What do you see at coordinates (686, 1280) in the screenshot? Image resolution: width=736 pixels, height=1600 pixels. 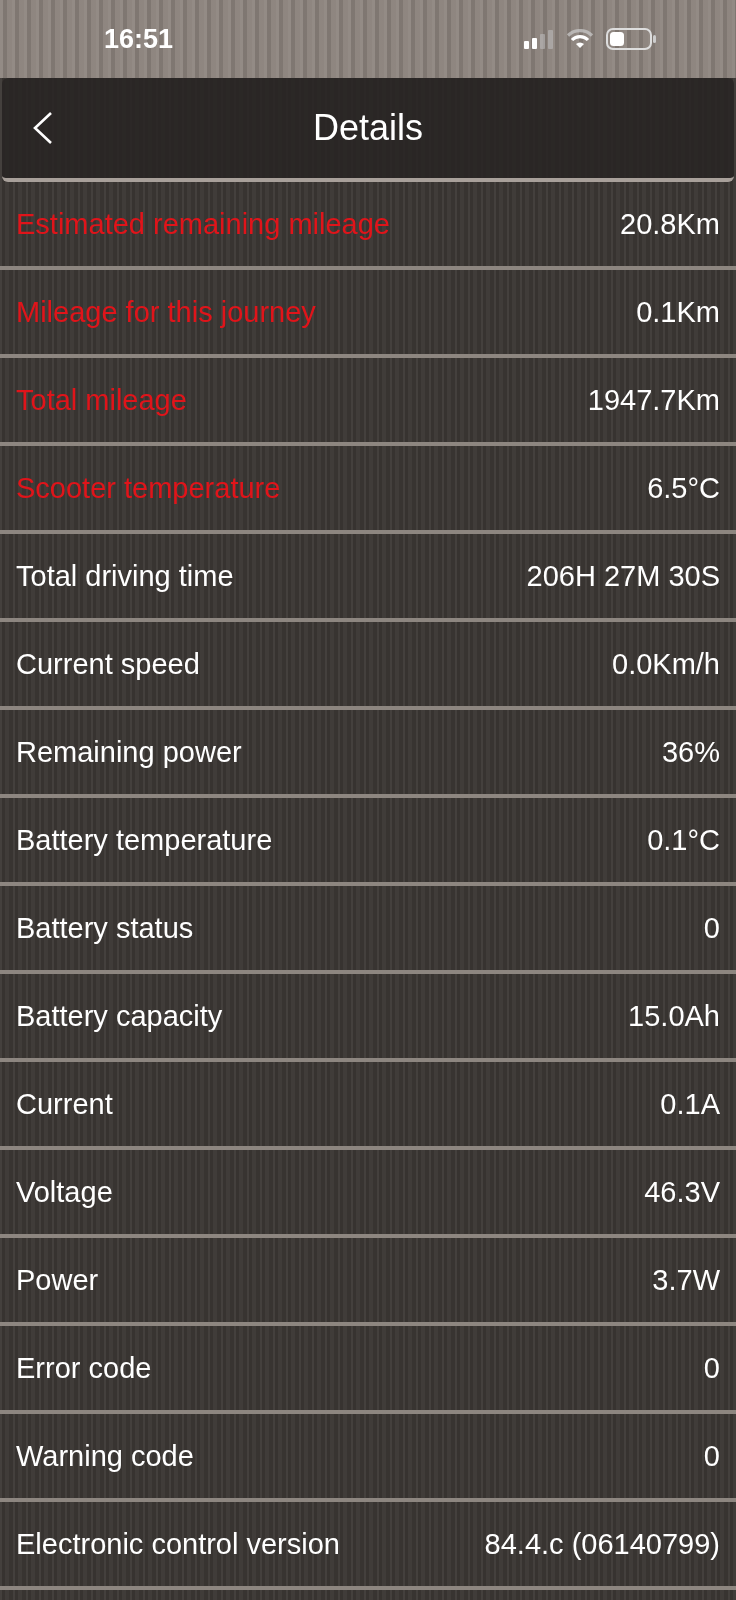 I see `row-value: 3.7W` at bounding box center [686, 1280].